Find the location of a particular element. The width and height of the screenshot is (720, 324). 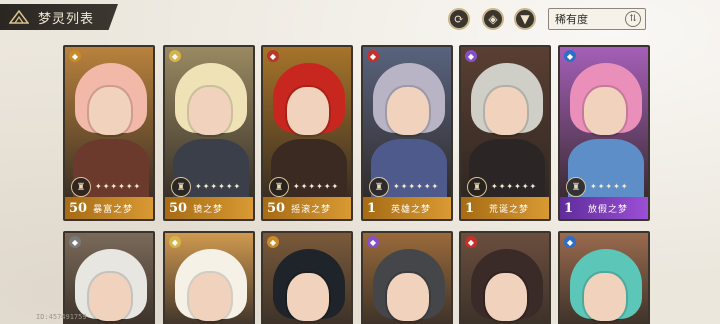

star-rating: ✦✦✦✦✦ is located at coordinates (609, 186).